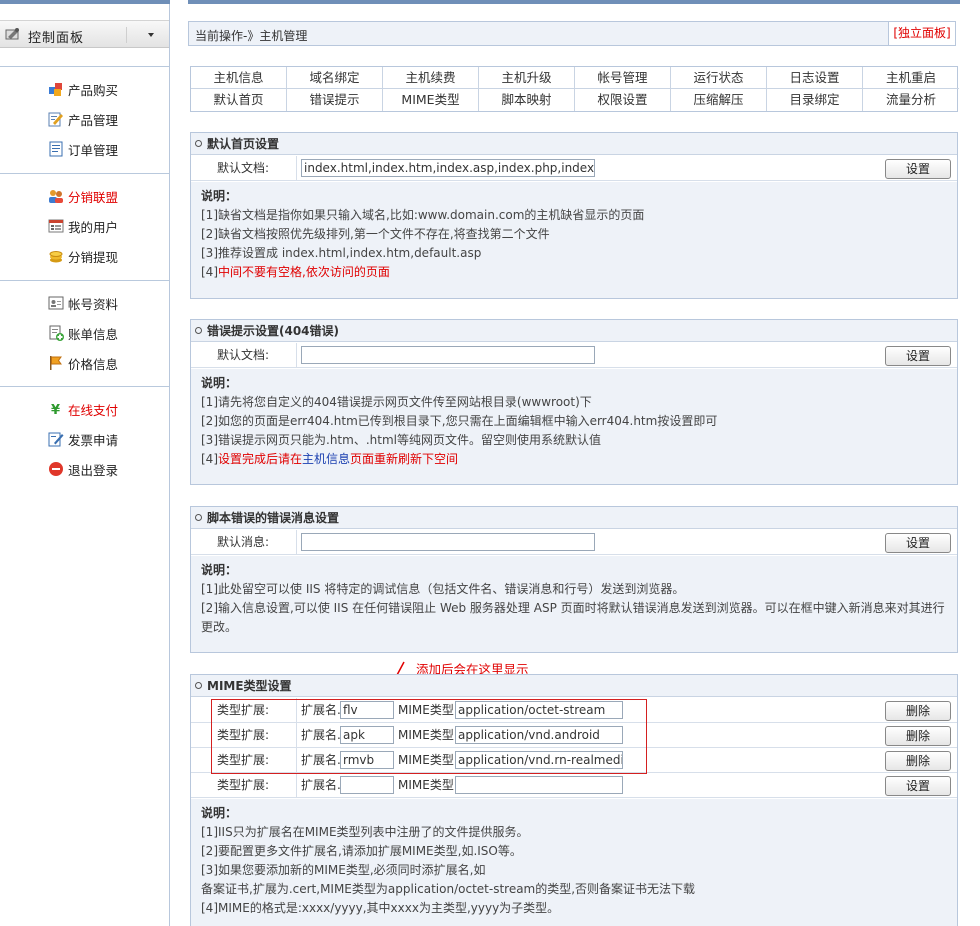 This screenshot has height=926, width=980. I want to click on mime-panel-title: MIME类型设置, so click(574, 686).